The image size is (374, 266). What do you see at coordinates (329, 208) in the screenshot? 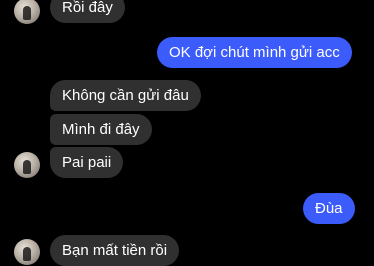
I see `outgoing-message-bubble: Đùa` at bounding box center [329, 208].